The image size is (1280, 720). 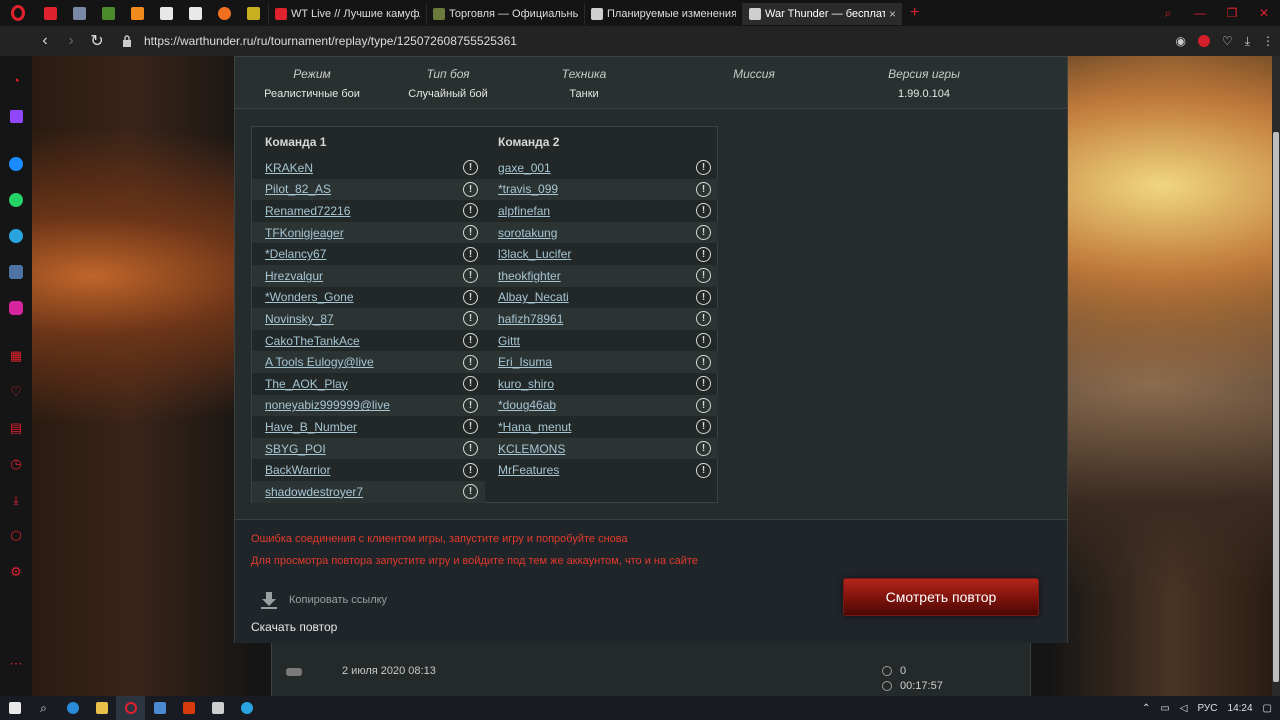 I want to click on player-name-link: noneyabiz999999@live, so click(x=327, y=405).